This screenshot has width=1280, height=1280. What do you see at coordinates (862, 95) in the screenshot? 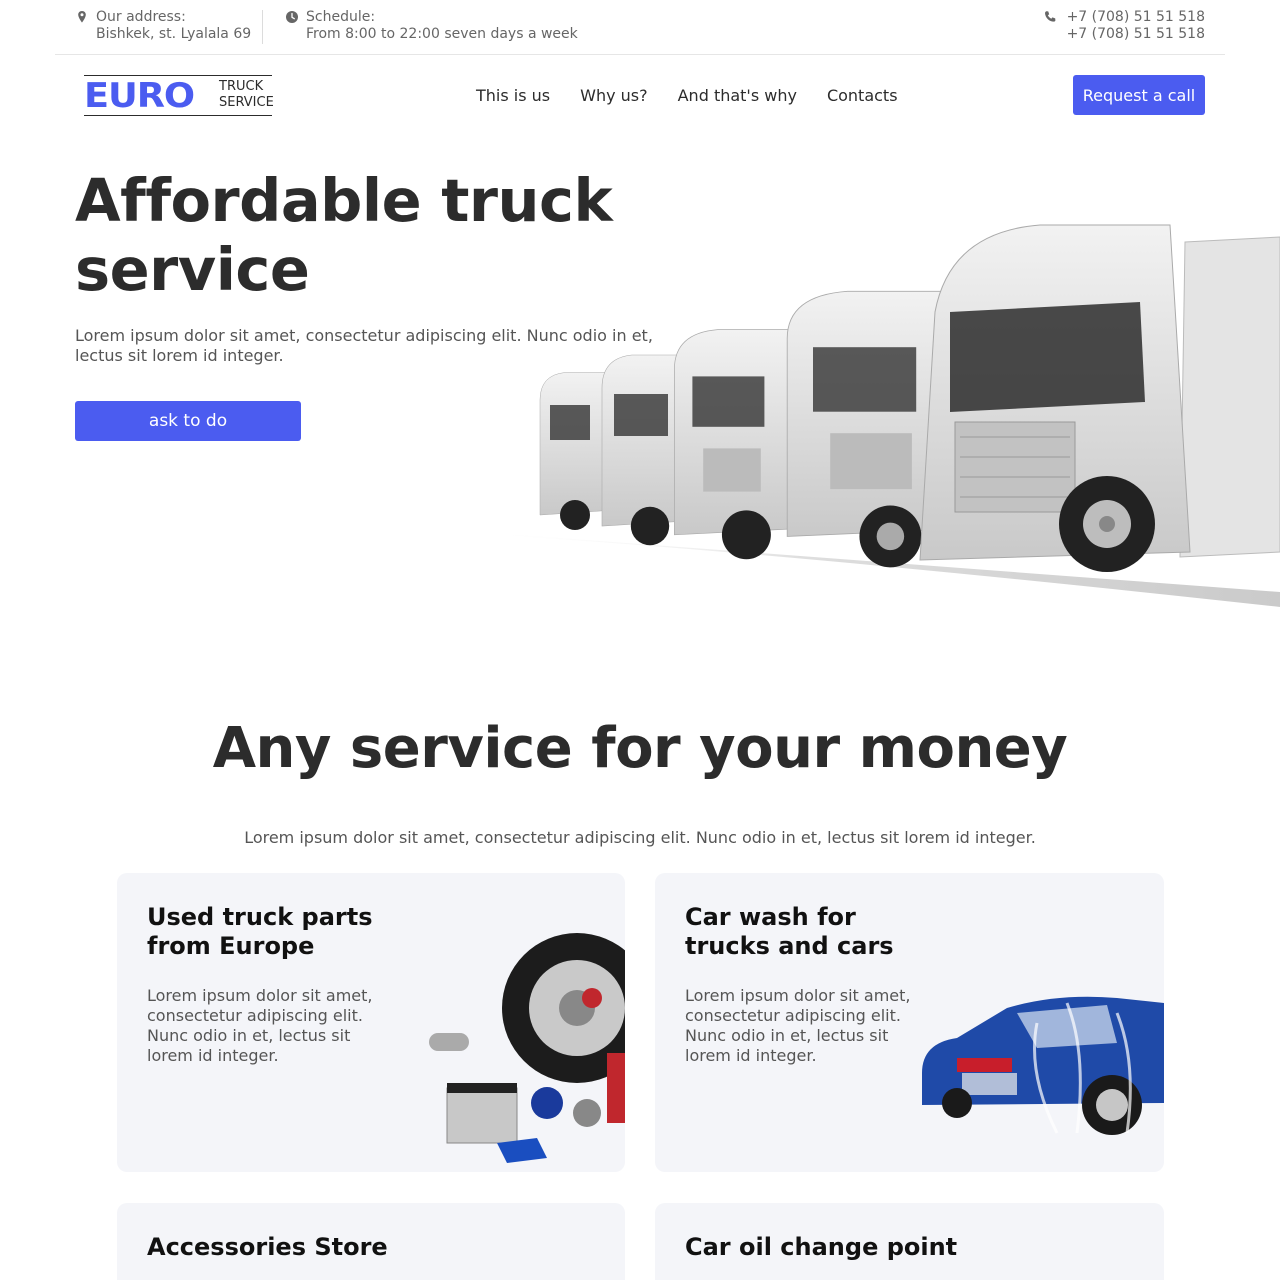
I see `nav-item-contacts: Contacts` at bounding box center [862, 95].